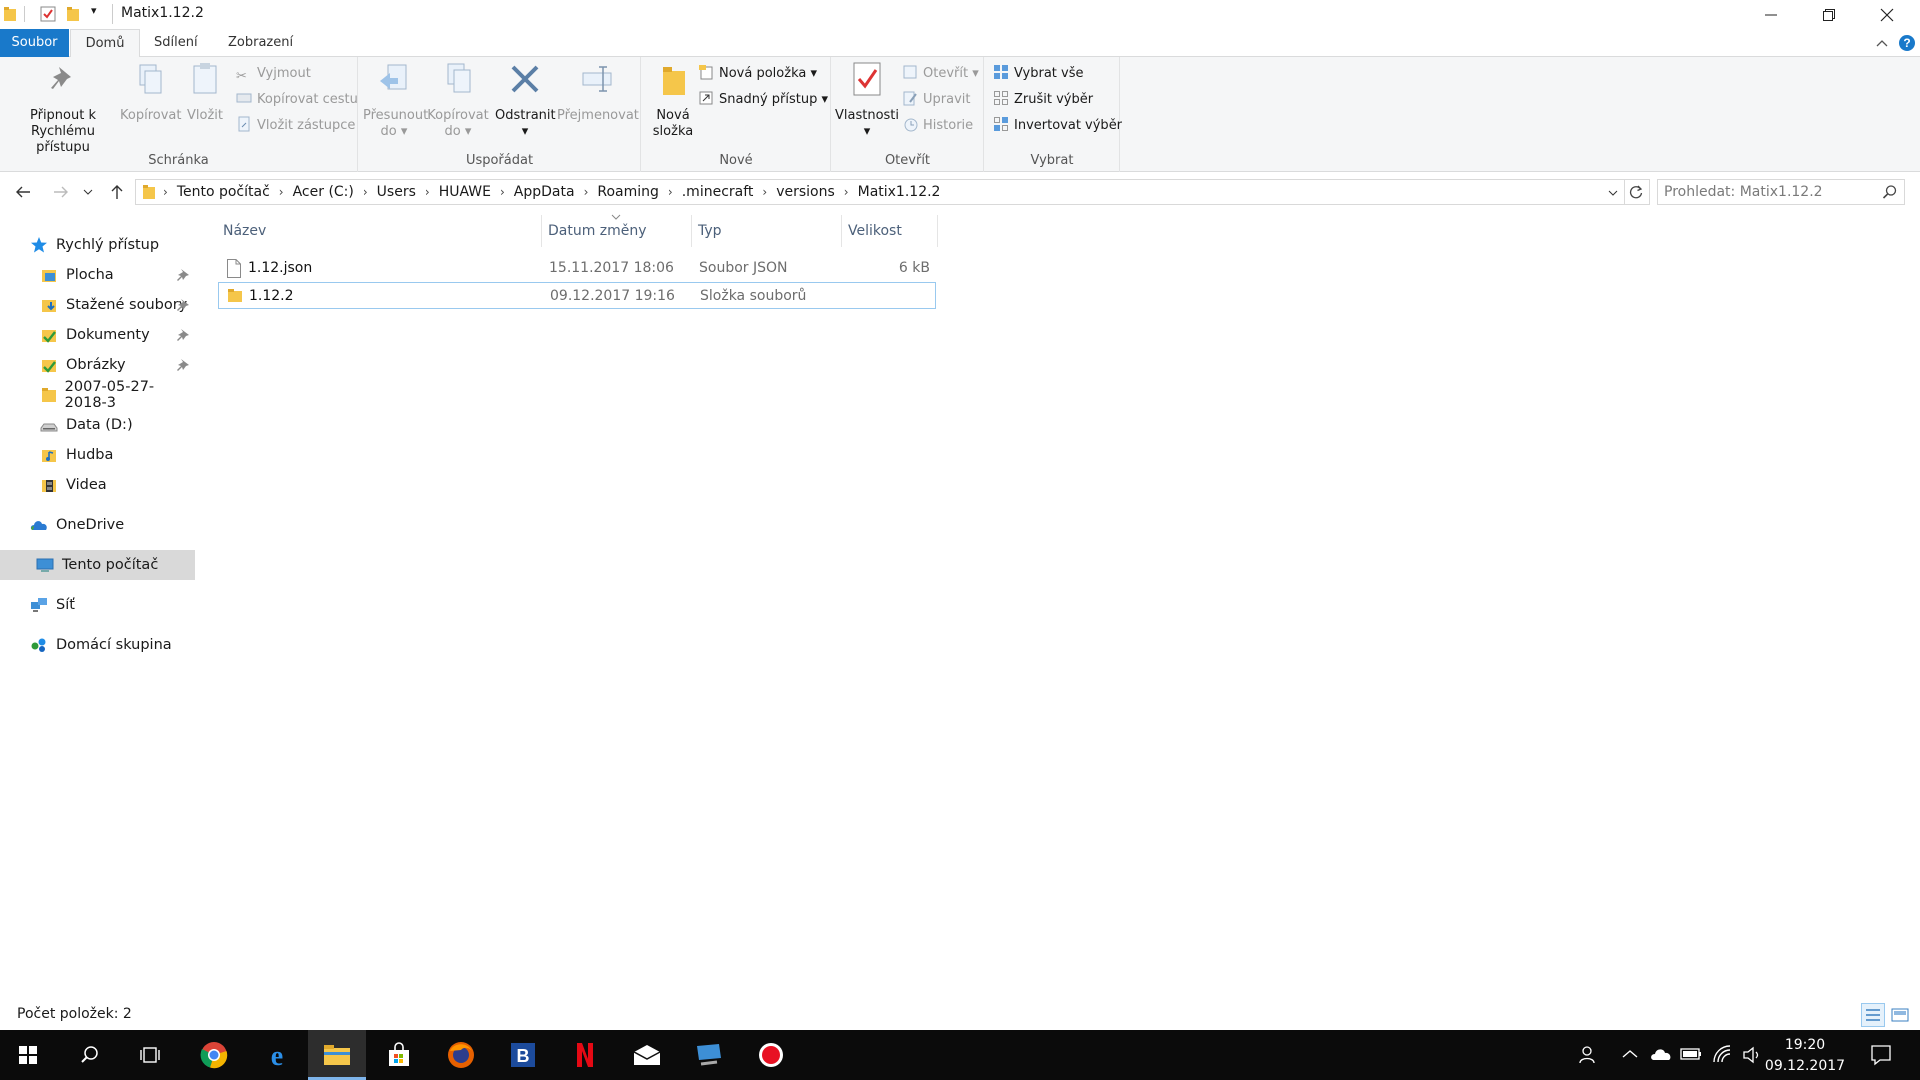 The image size is (1920, 1080). Describe the element at coordinates (718, 192) in the screenshot. I see `breadcrumb-item: .minecraft` at that location.